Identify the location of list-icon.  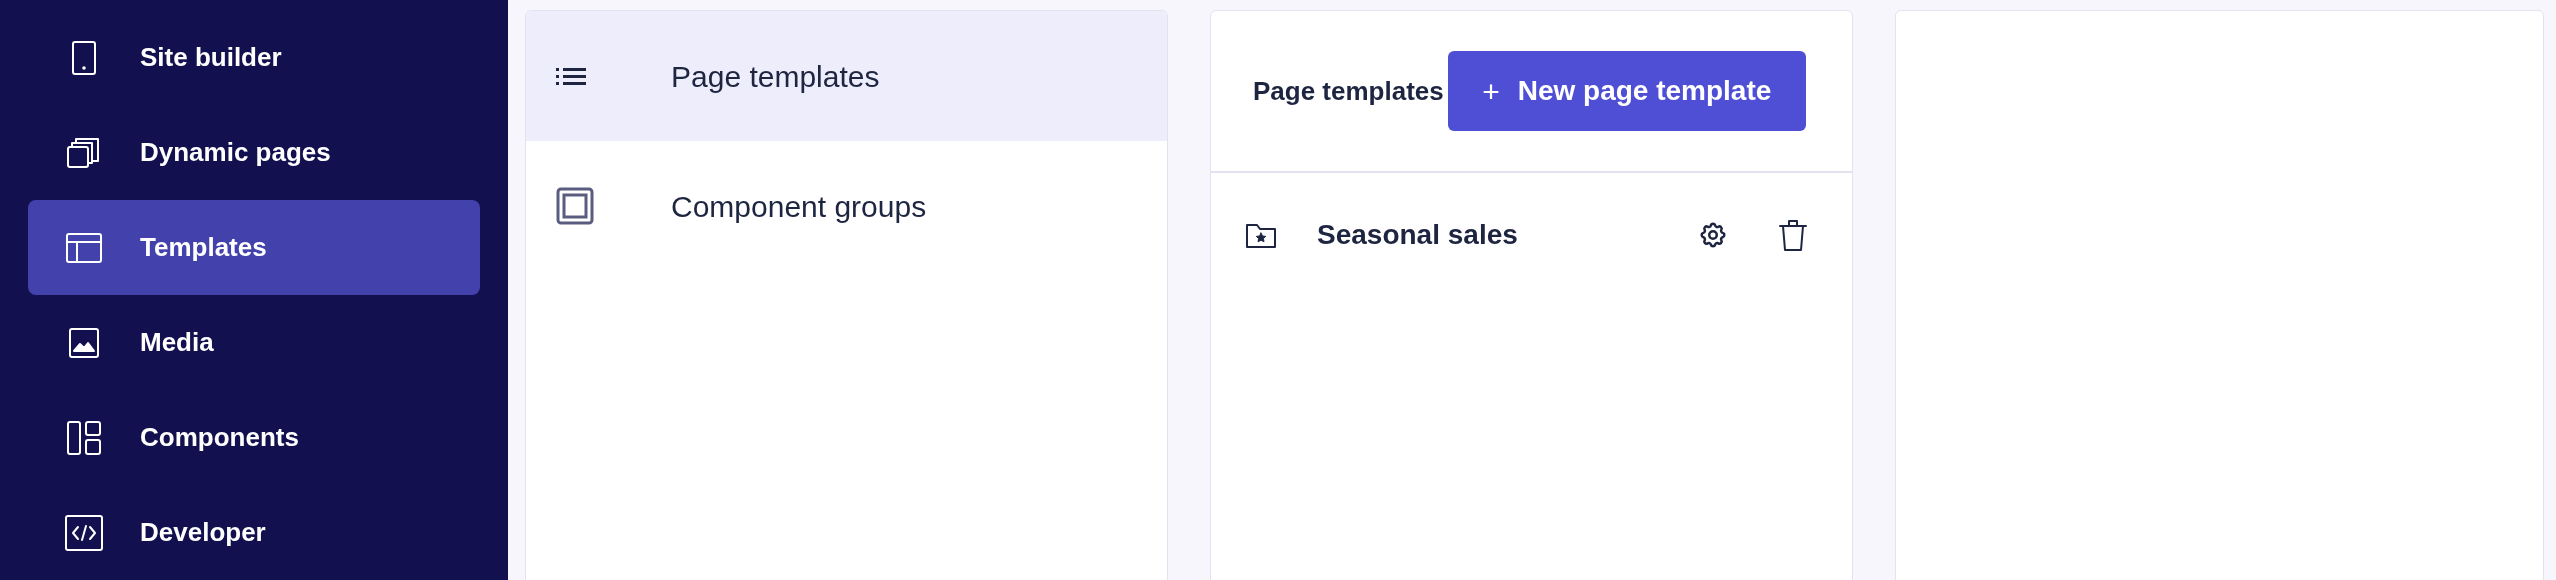
(571, 76).